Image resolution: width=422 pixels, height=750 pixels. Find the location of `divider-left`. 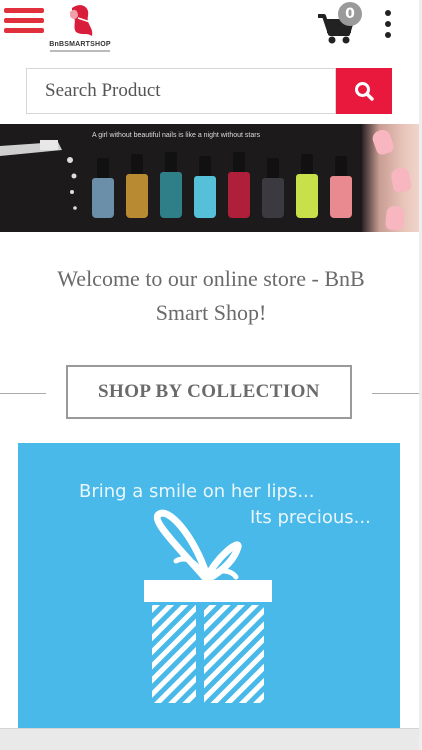

divider-left is located at coordinates (23, 393).